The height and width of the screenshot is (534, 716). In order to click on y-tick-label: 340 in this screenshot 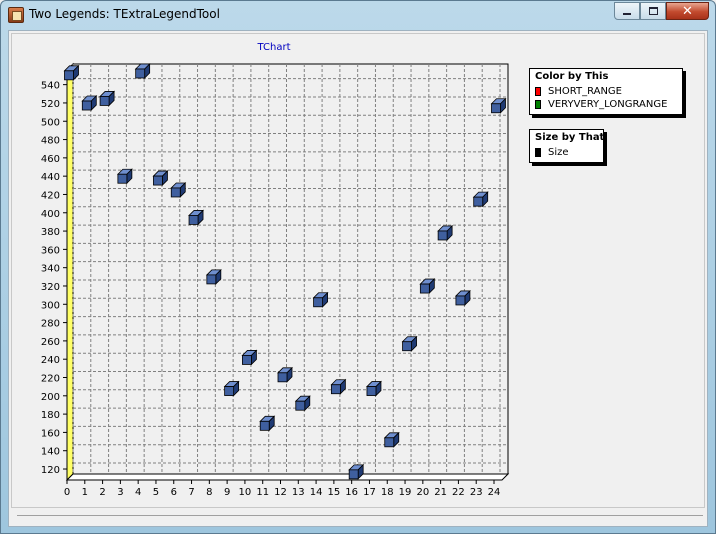, I will do `click(50, 269)`.